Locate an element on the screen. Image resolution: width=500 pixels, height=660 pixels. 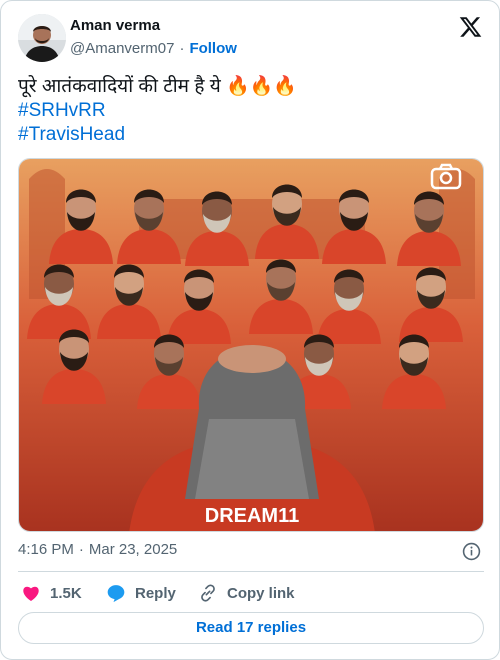
tweet-body: पूरे आतंकवादियों की टीम है ये 🔥🔥🔥 is located at coordinates (157, 86).